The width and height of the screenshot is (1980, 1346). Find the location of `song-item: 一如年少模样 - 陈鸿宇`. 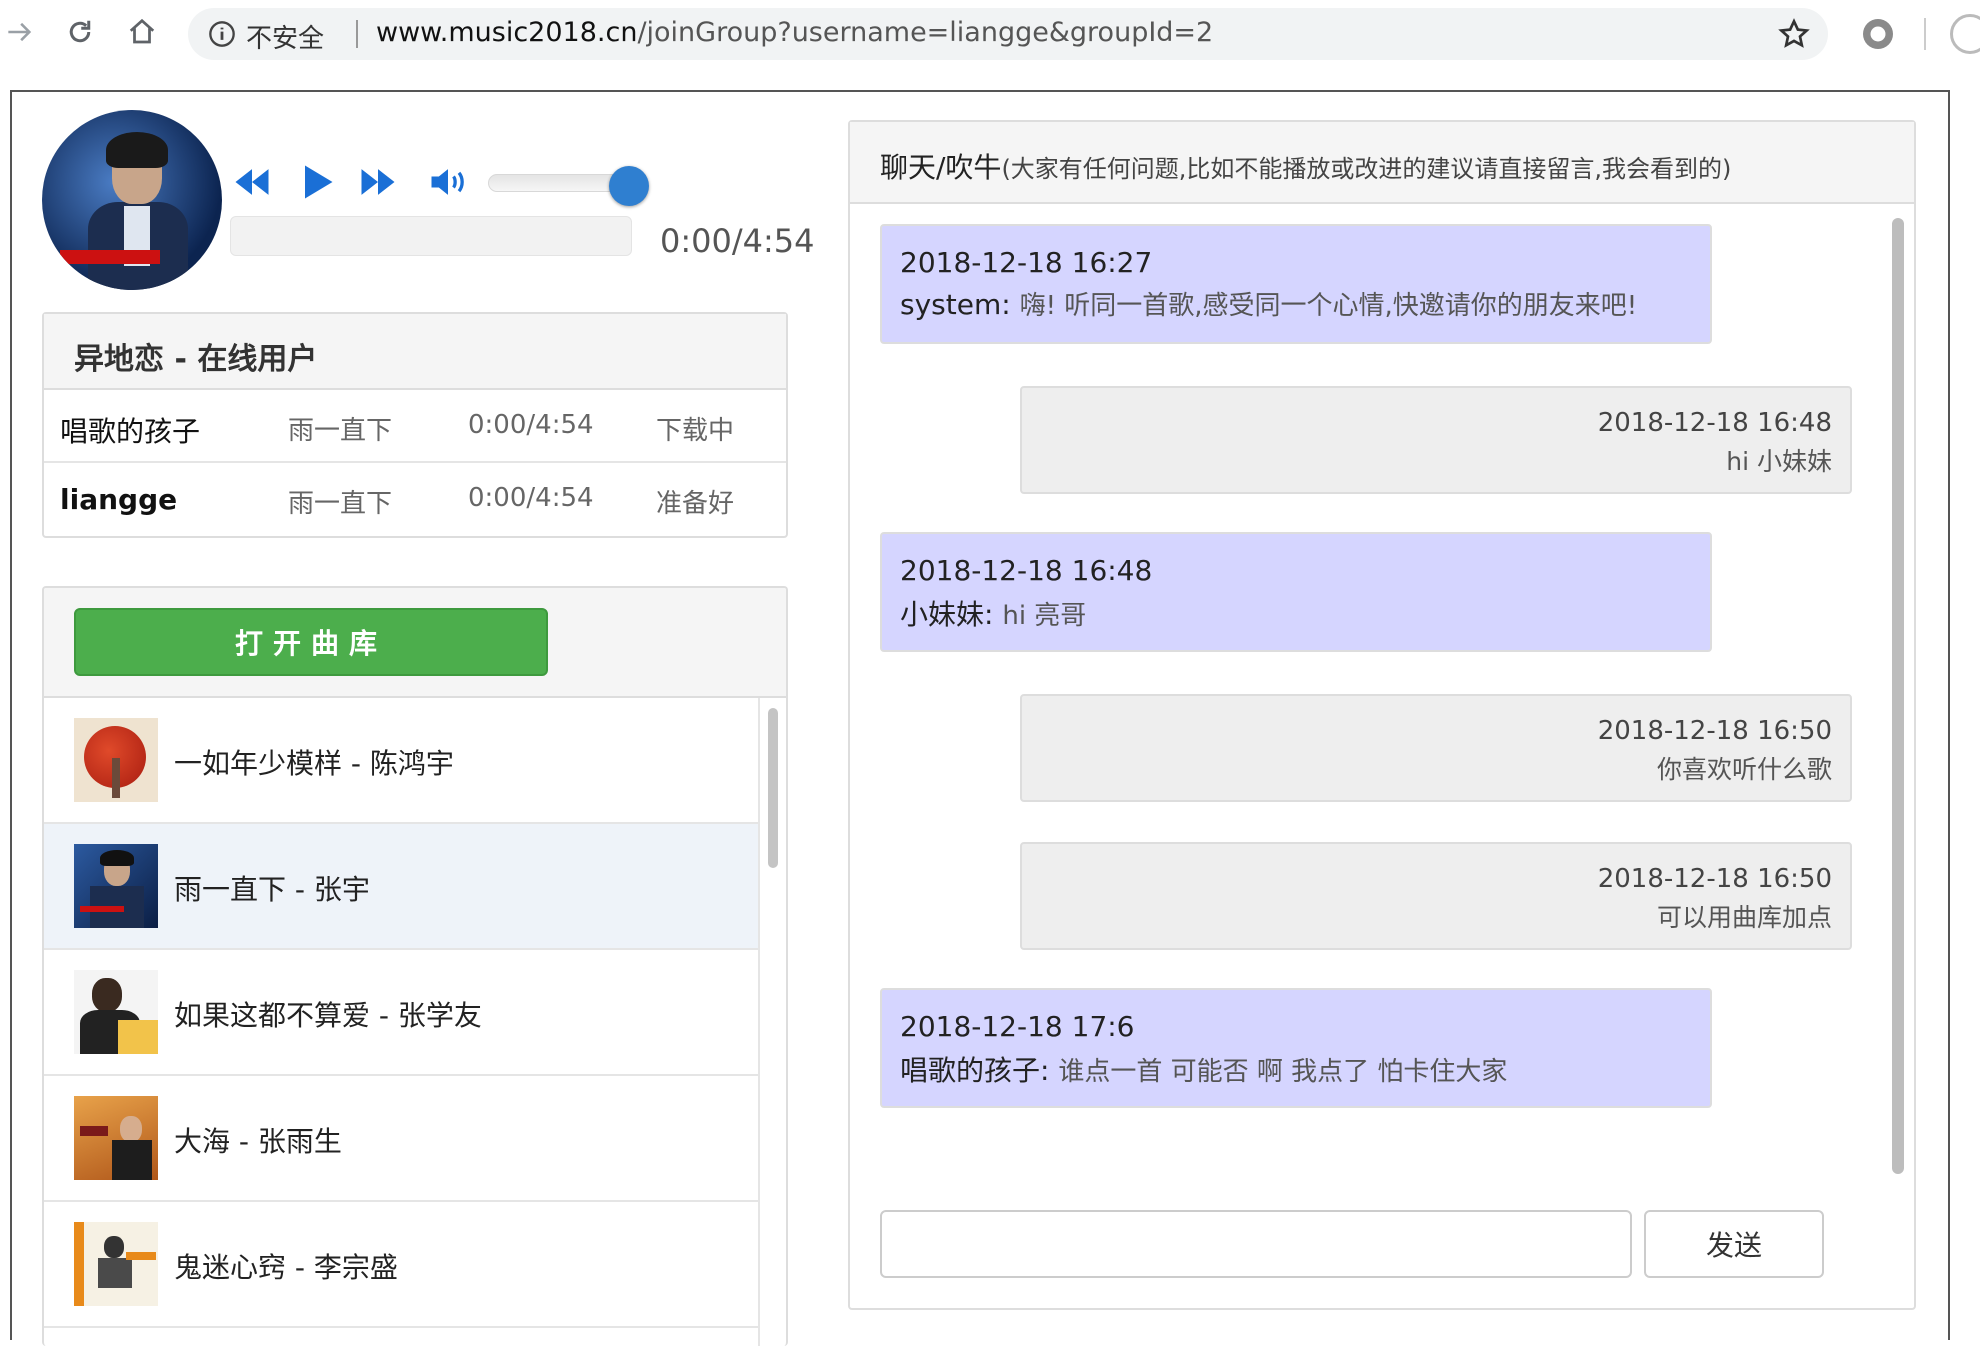

song-item: 一如年少模样 - 陈鸿宇 is located at coordinates (401, 761).